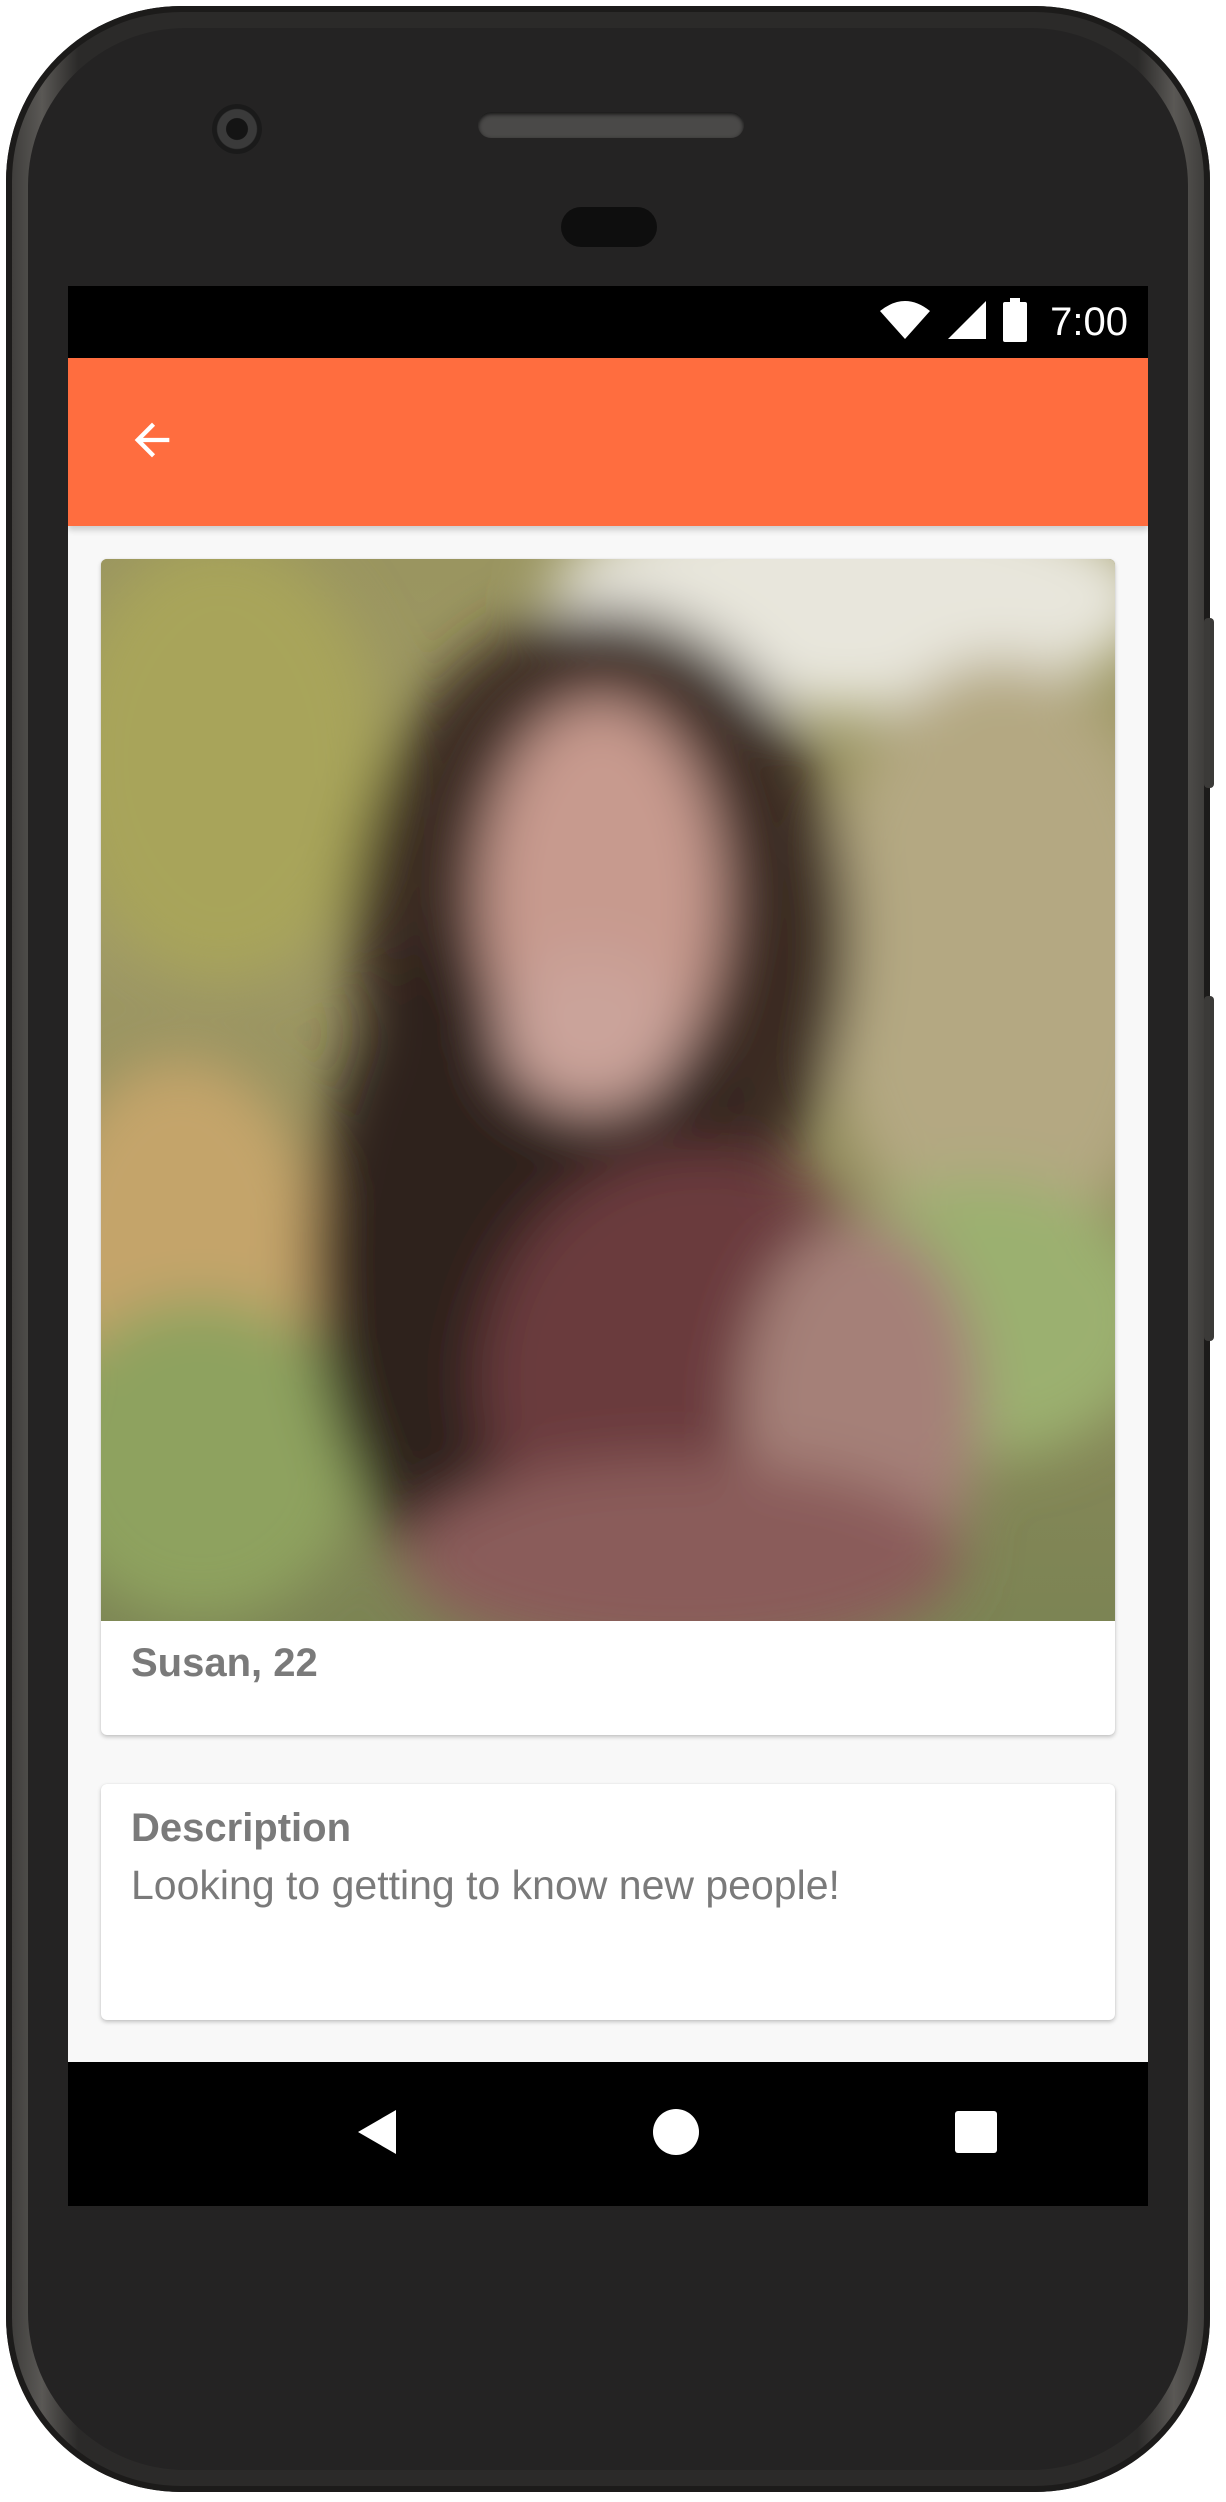 The image size is (1226, 2502). Describe the element at coordinates (608, 322) in the screenshot. I see `status-bar: 7:00` at that location.